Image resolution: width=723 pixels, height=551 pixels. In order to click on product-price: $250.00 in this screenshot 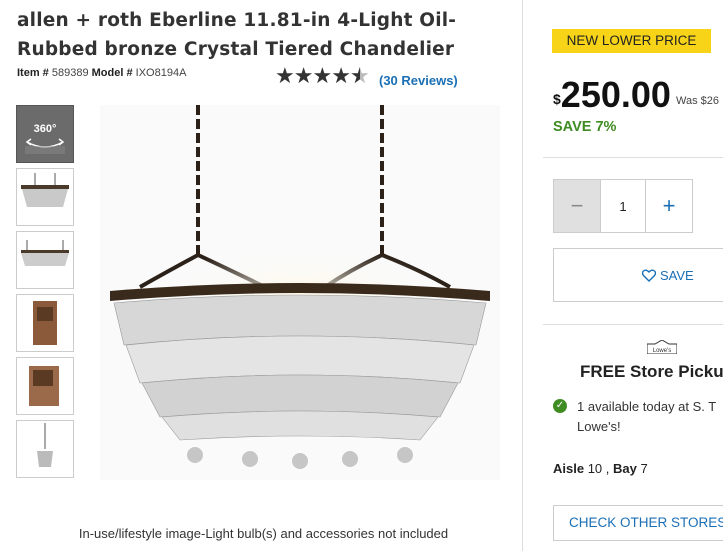, I will do `click(612, 95)`.